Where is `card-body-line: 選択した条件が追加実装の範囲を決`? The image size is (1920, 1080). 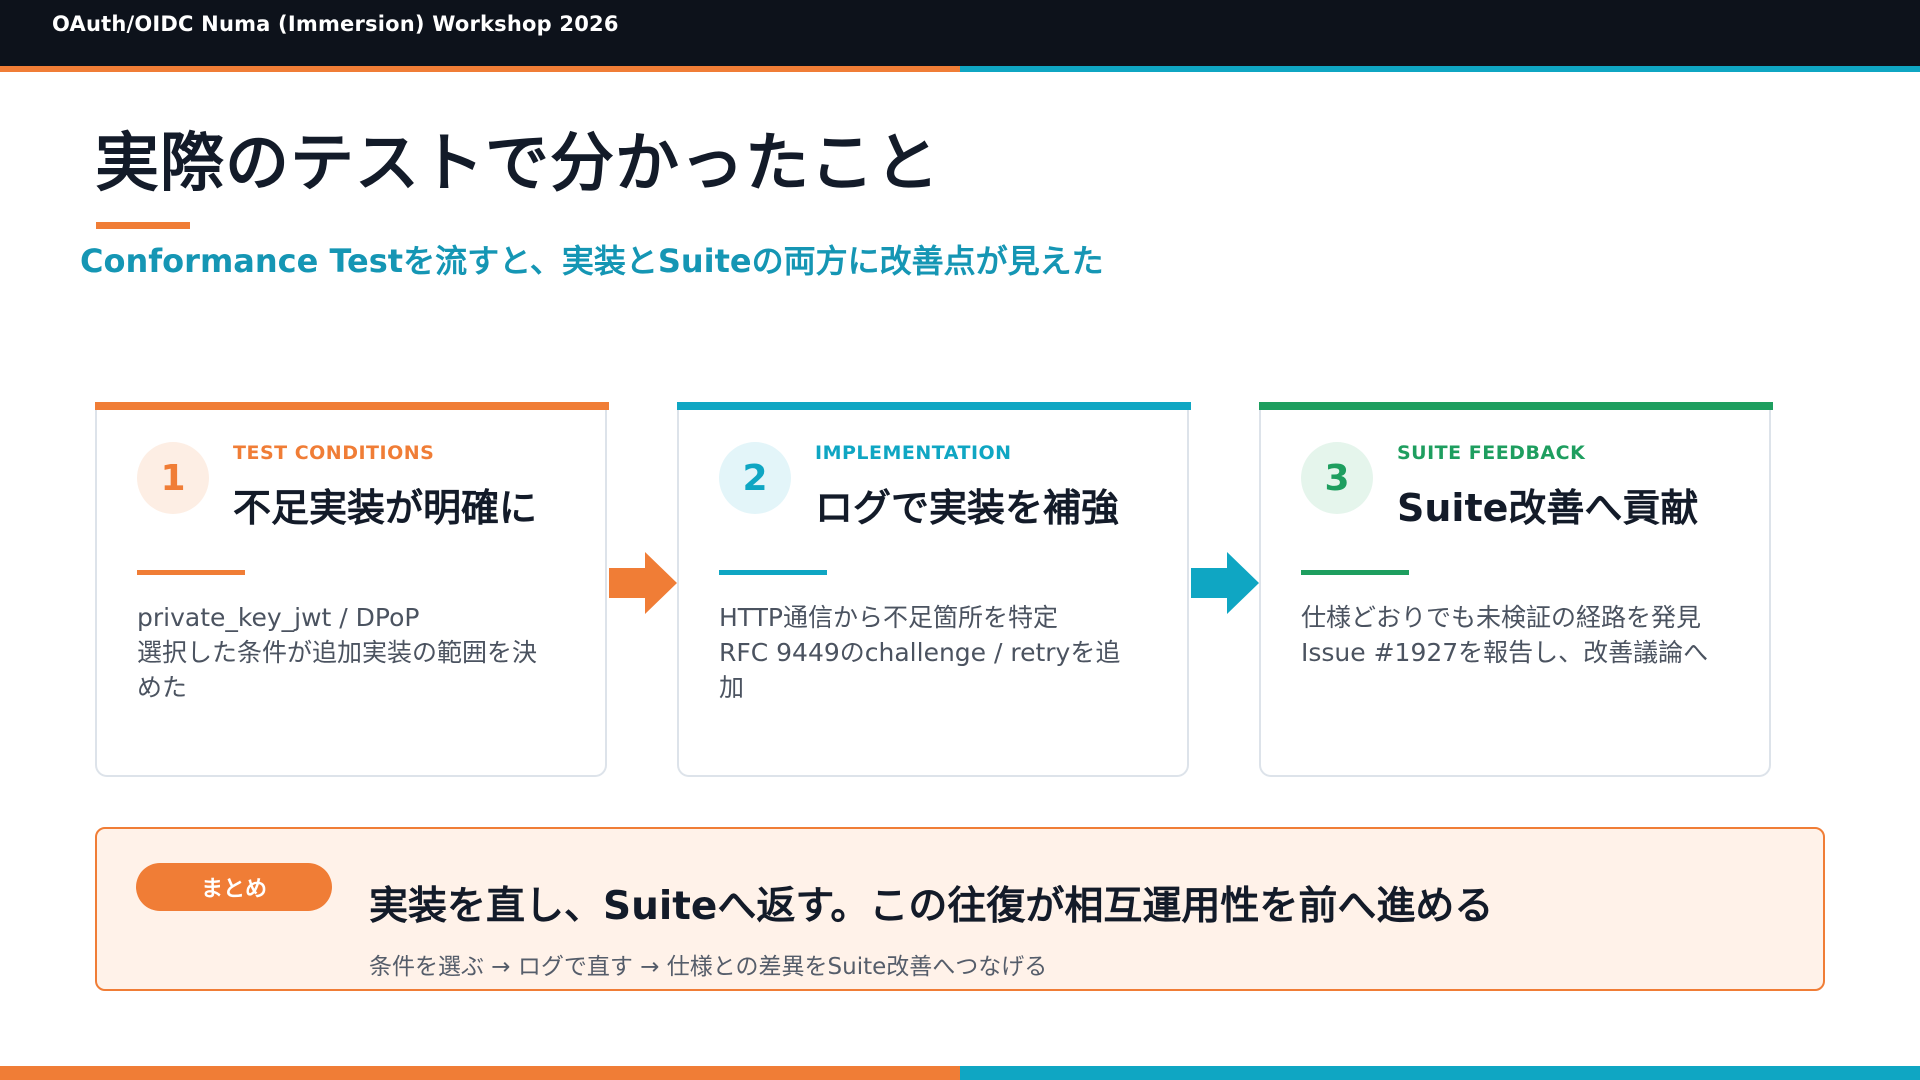 card-body-line: 選択した条件が追加実装の範囲を決 is located at coordinates (337, 652).